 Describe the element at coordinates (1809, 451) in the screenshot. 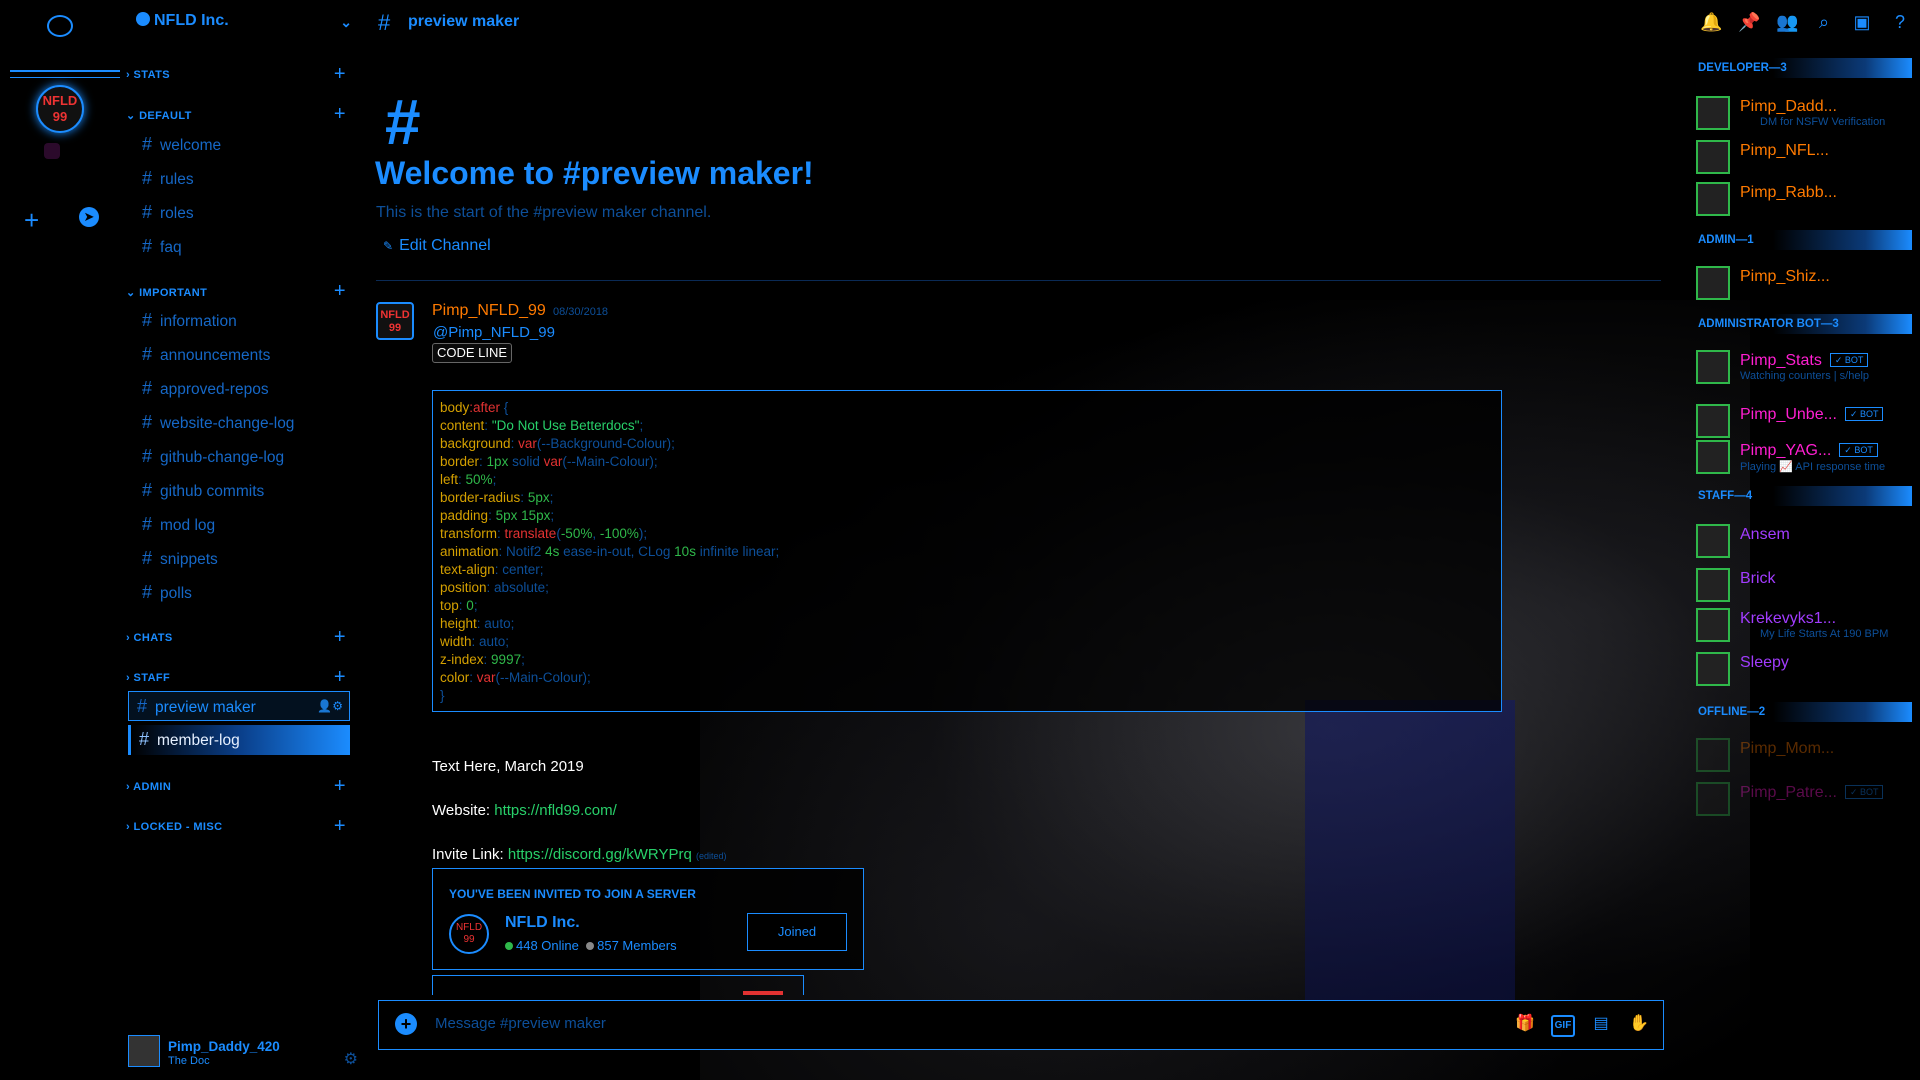

I see `member-name: Pimp_YAG... ✓ BOT` at that location.